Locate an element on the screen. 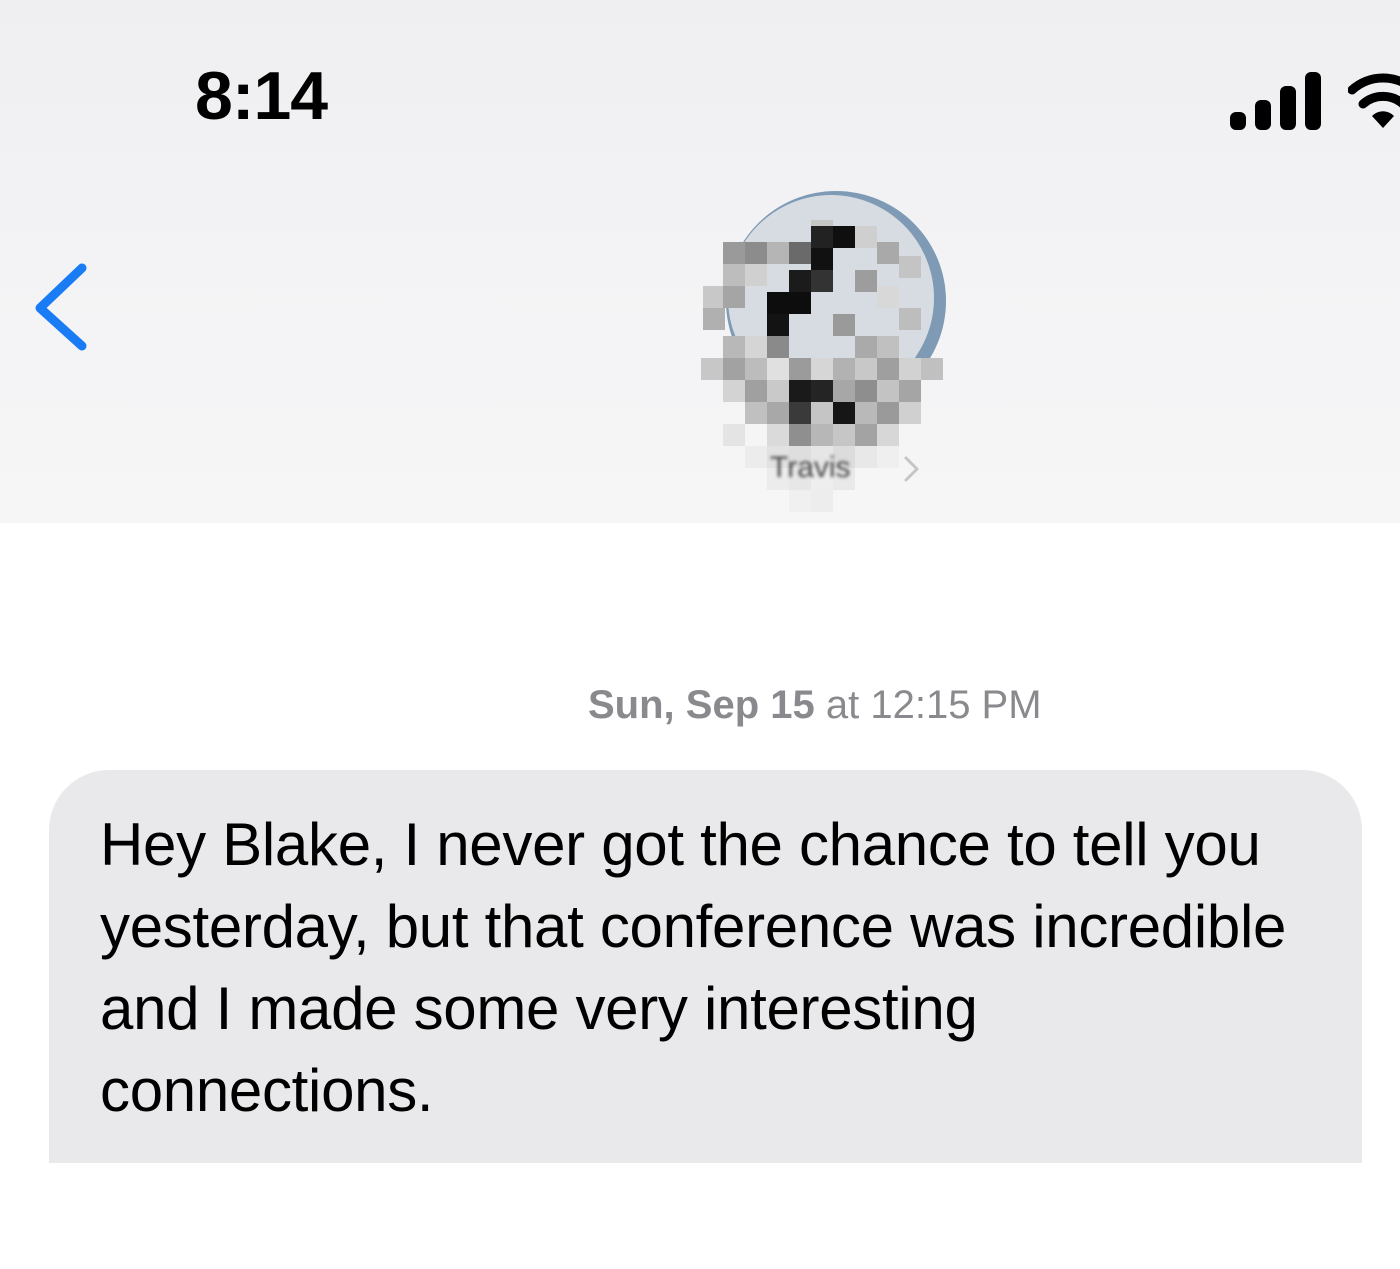 Image resolution: width=1400 pixels, height=1269 pixels. timestamp-day: Sun, Sep 15 is located at coordinates (701, 705).